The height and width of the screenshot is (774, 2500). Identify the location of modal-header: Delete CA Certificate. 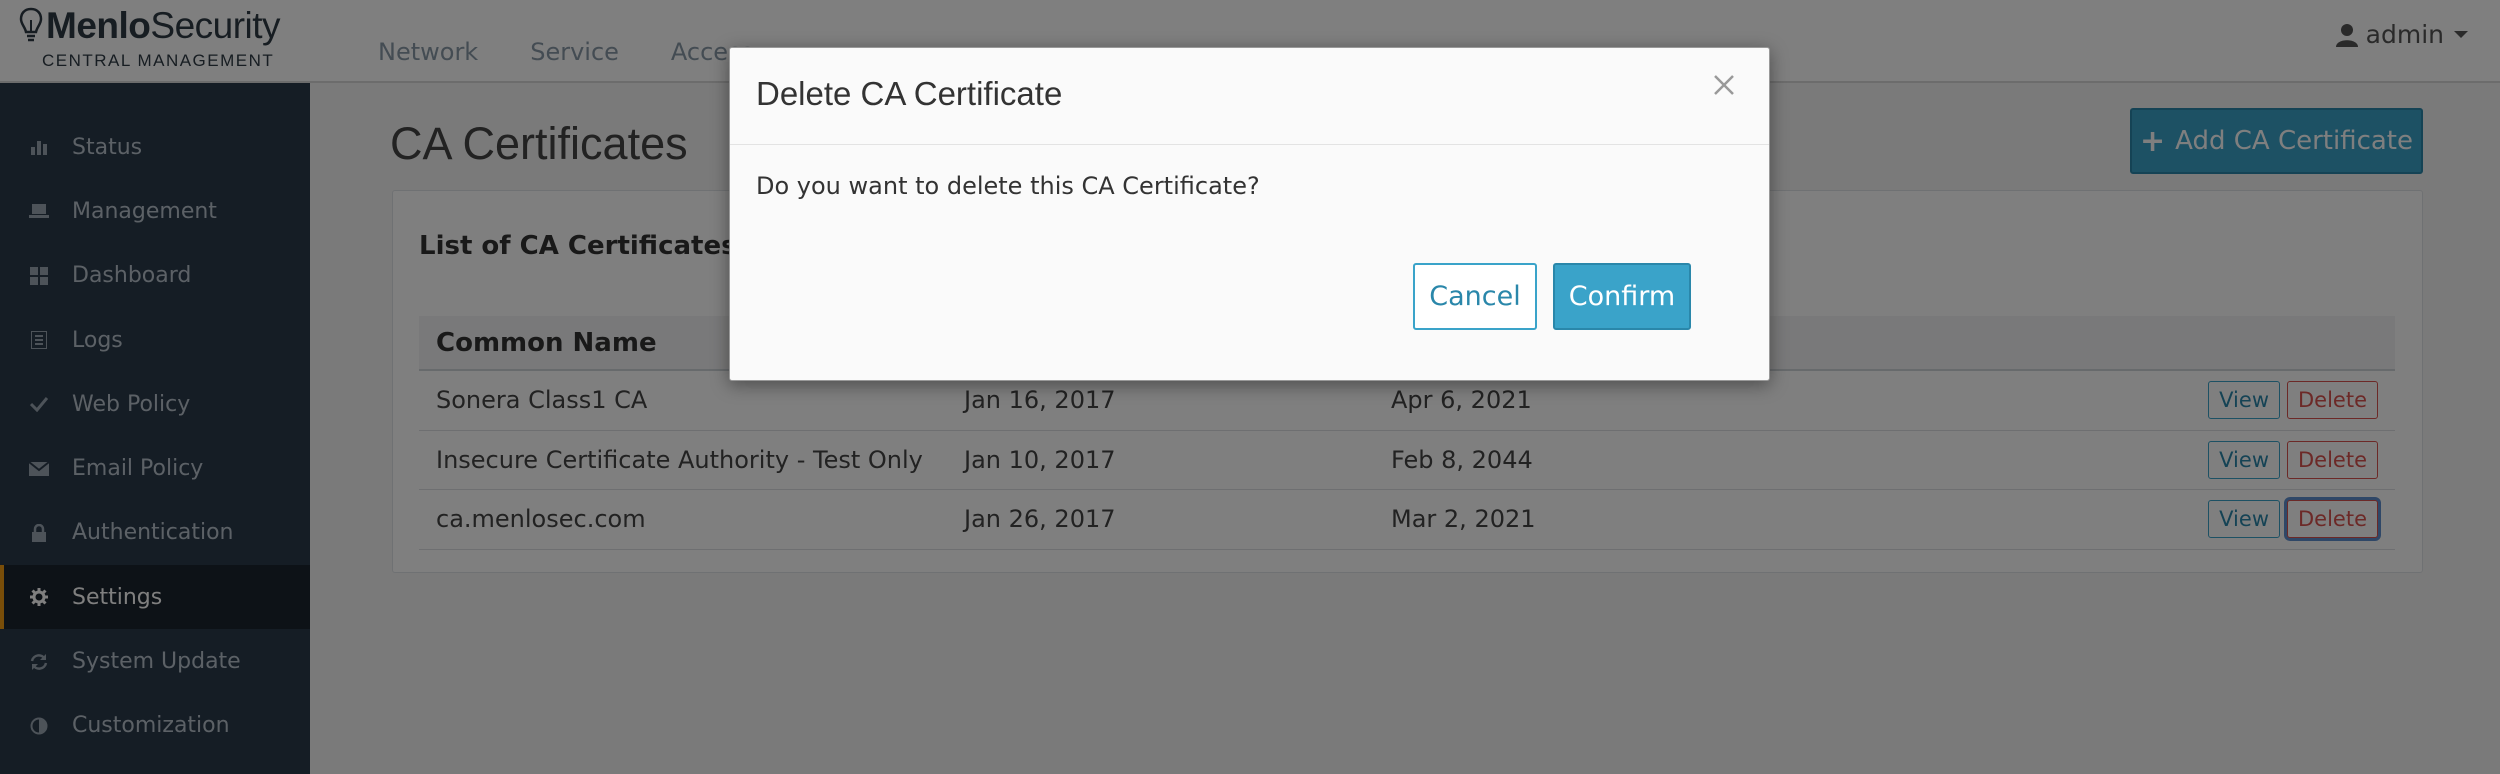
(1249, 96).